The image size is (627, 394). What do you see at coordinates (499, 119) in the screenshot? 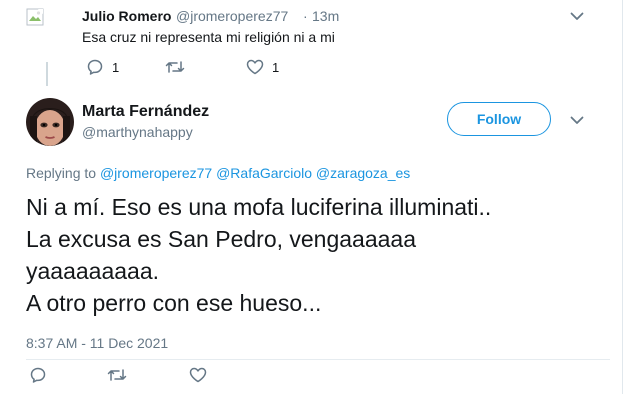
I see `follow-button: Follow` at bounding box center [499, 119].